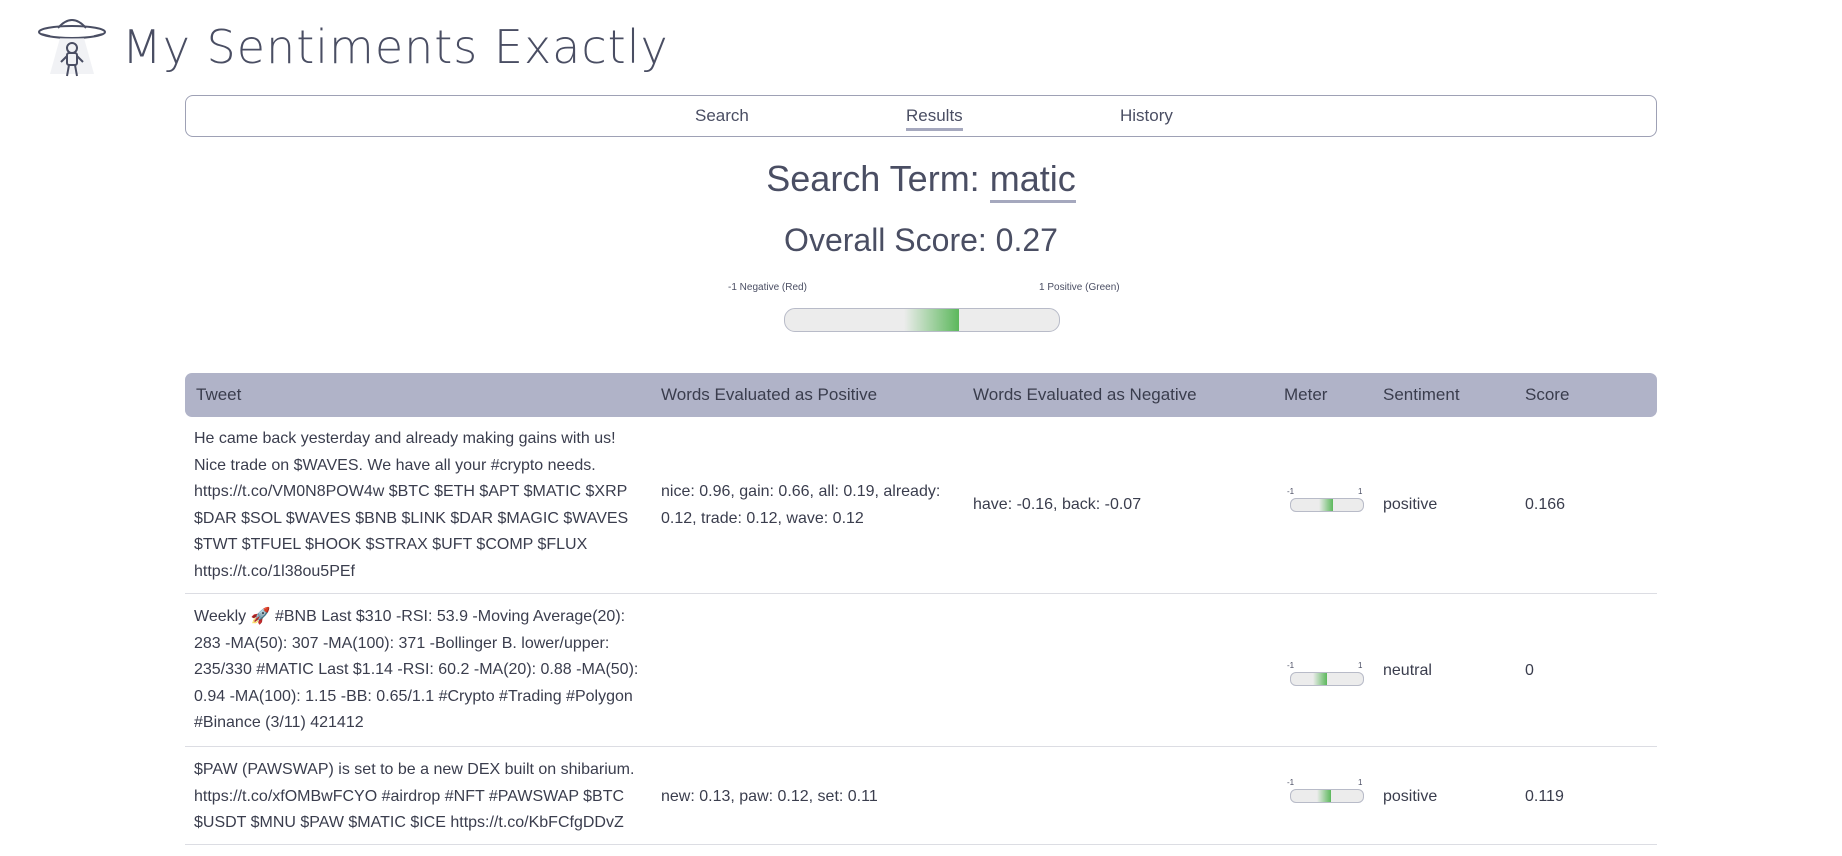  Describe the element at coordinates (1547, 394) in the screenshot. I see `col-score: Score` at that location.